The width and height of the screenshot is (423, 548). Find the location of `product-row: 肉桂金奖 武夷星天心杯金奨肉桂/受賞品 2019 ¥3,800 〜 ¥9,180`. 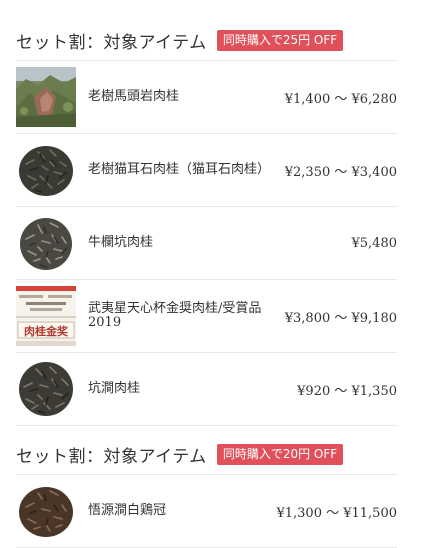

product-row: 肉桂金奖 武夷星天心杯金奨肉桂/受賞品 2019 ¥3,800 〜 ¥9,180 is located at coordinates (206, 316).